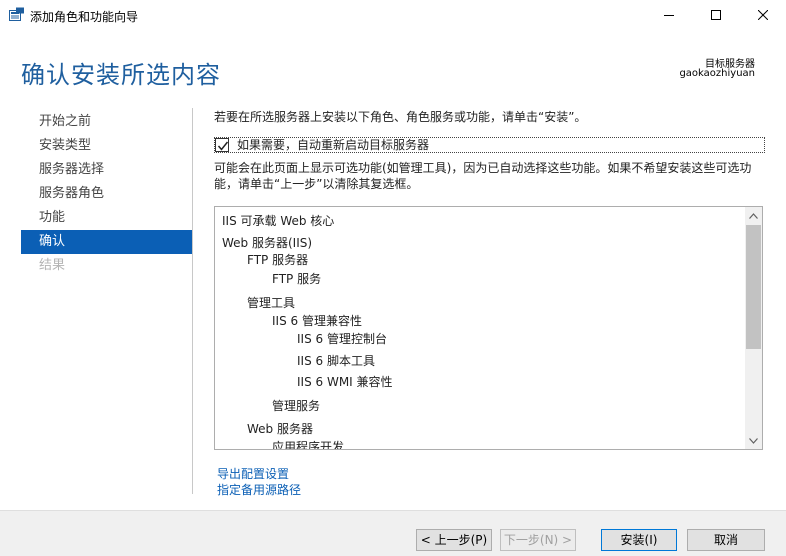  I want to click on close-button, so click(763, 15).